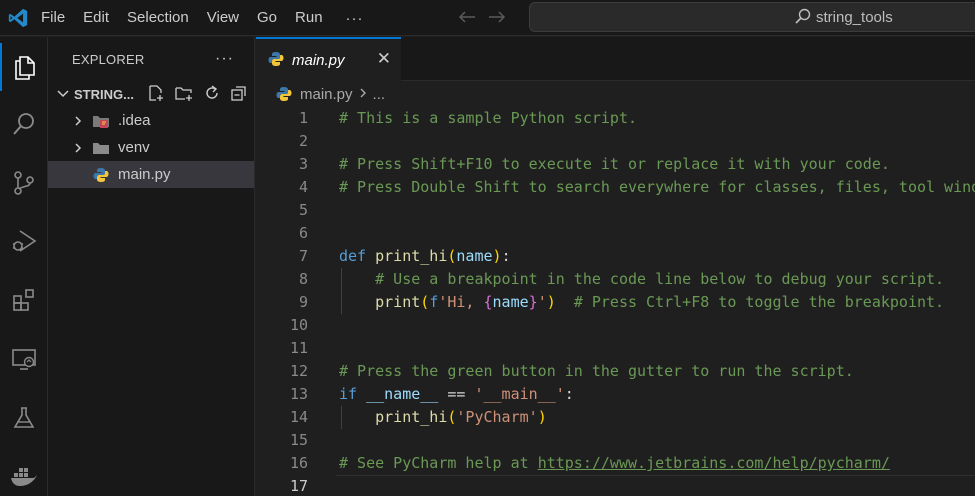 This screenshot has width=975, height=496. What do you see at coordinates (303, 279) in the screenshot?
I see `line-number: 8` at bounding box center [303, 279].